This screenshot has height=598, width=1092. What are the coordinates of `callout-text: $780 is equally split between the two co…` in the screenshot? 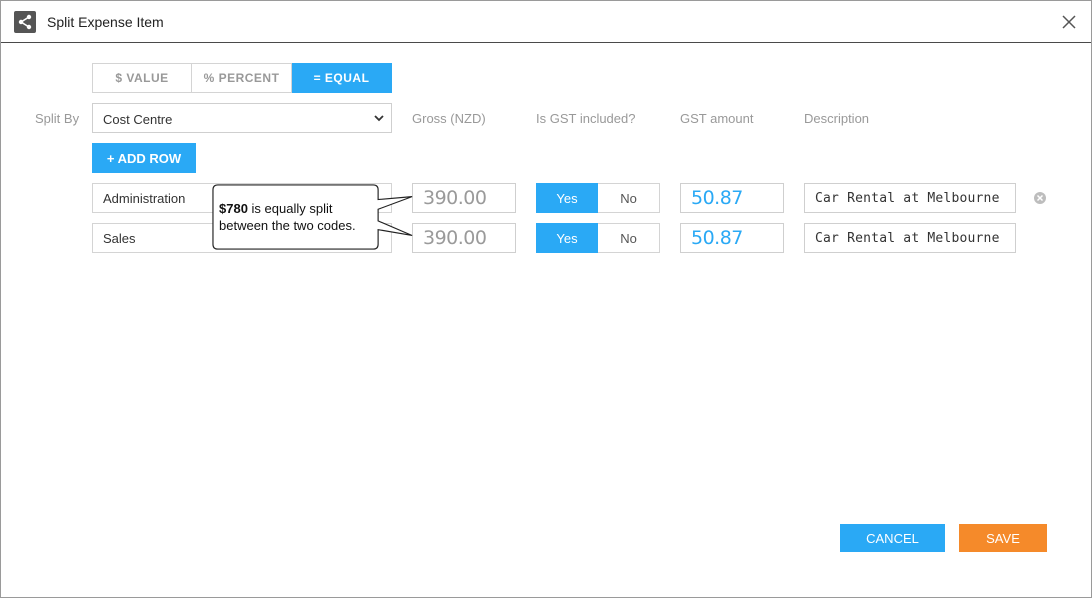 It's located at (304, 217).